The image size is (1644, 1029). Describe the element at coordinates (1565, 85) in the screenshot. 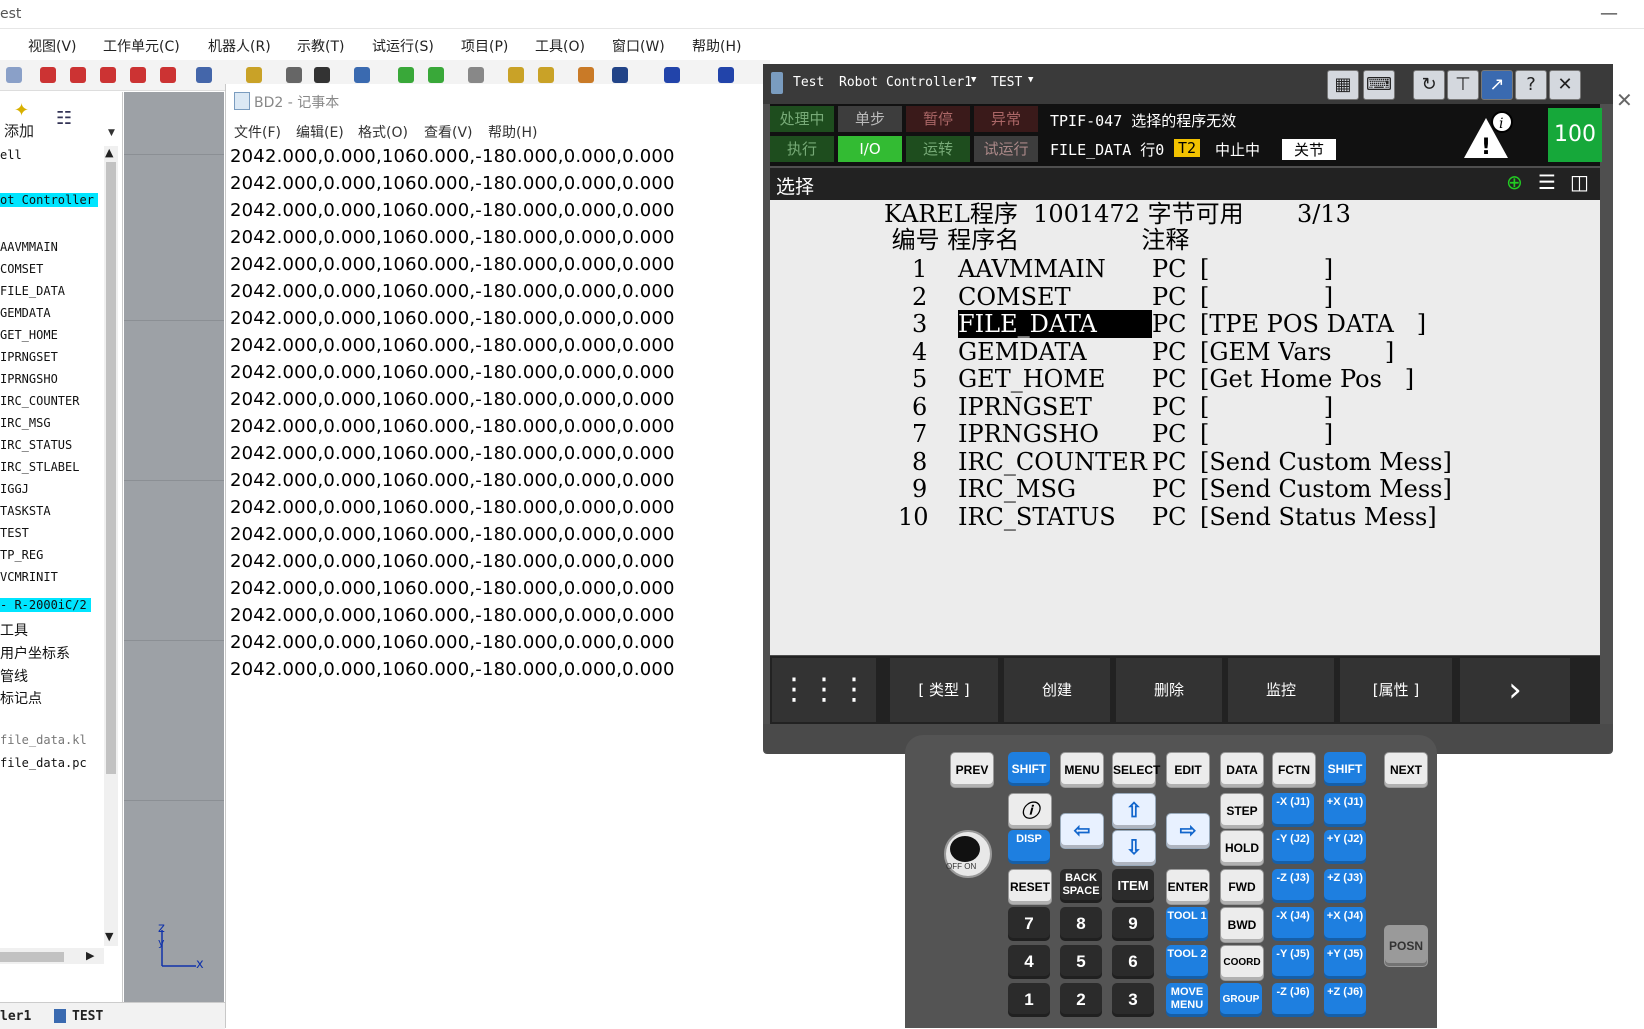

I see `close-icon: ✕` at that location.